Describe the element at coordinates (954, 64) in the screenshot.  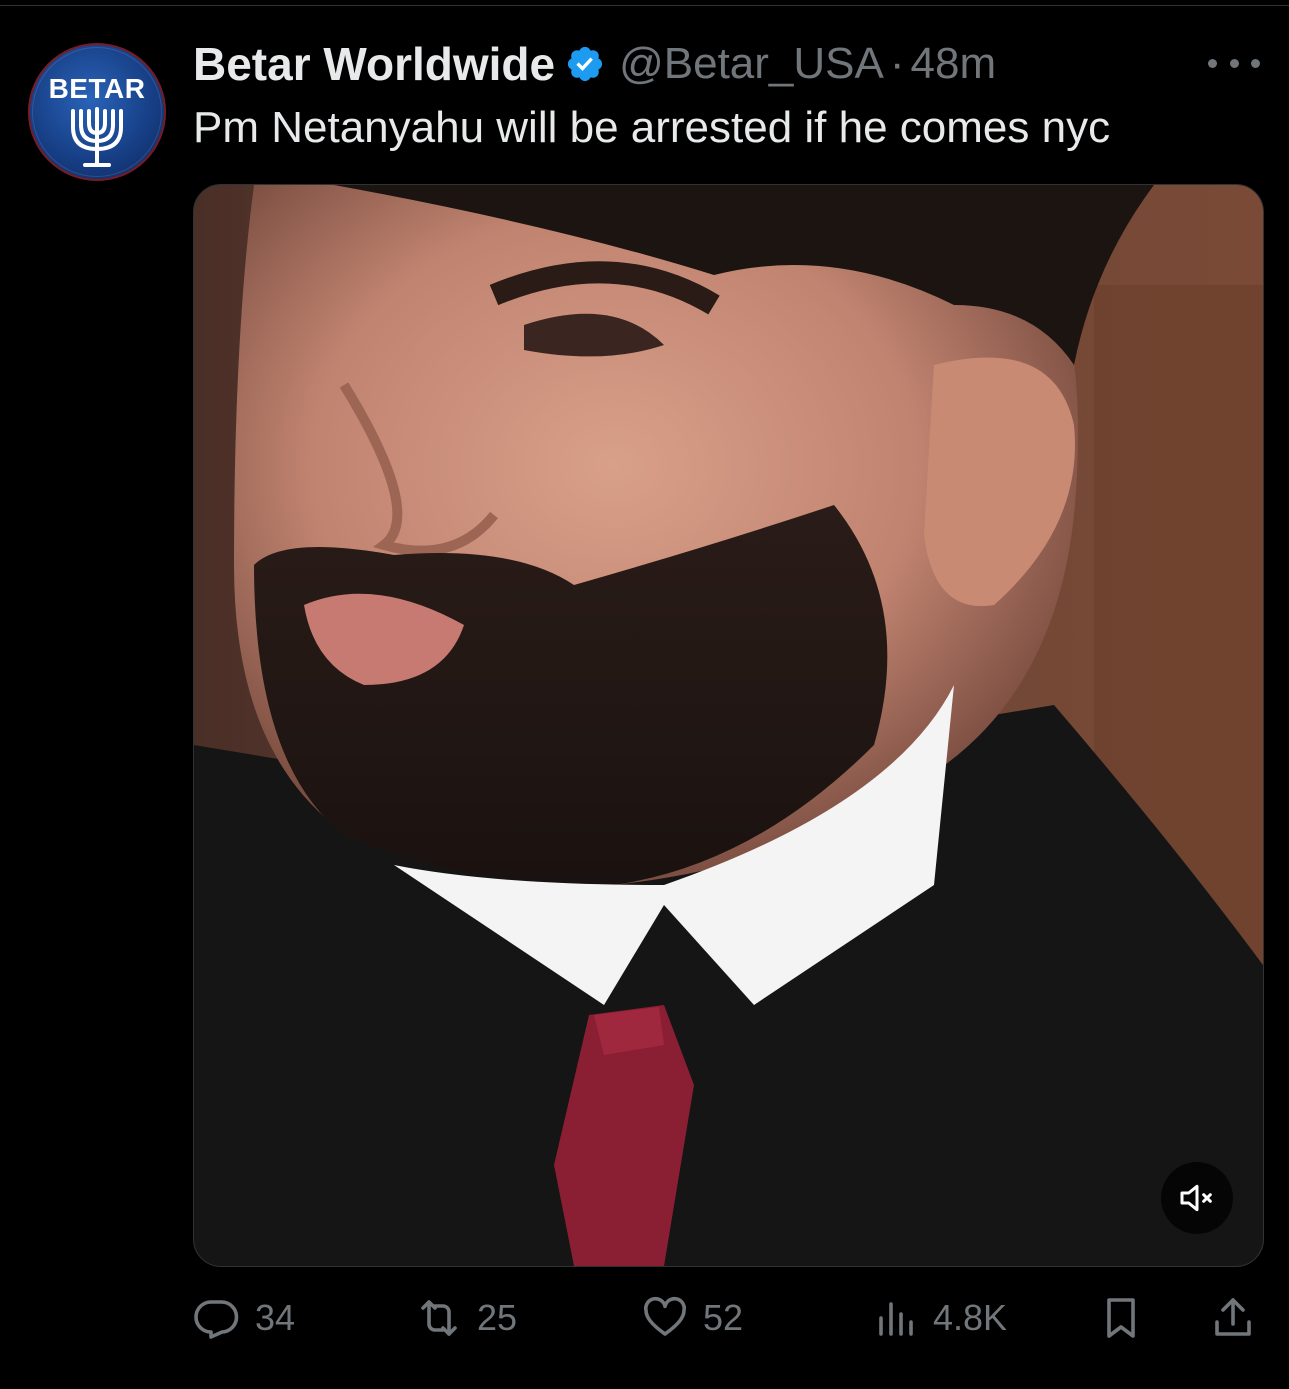
I see `tweet-timestamp: 48m` at that location.